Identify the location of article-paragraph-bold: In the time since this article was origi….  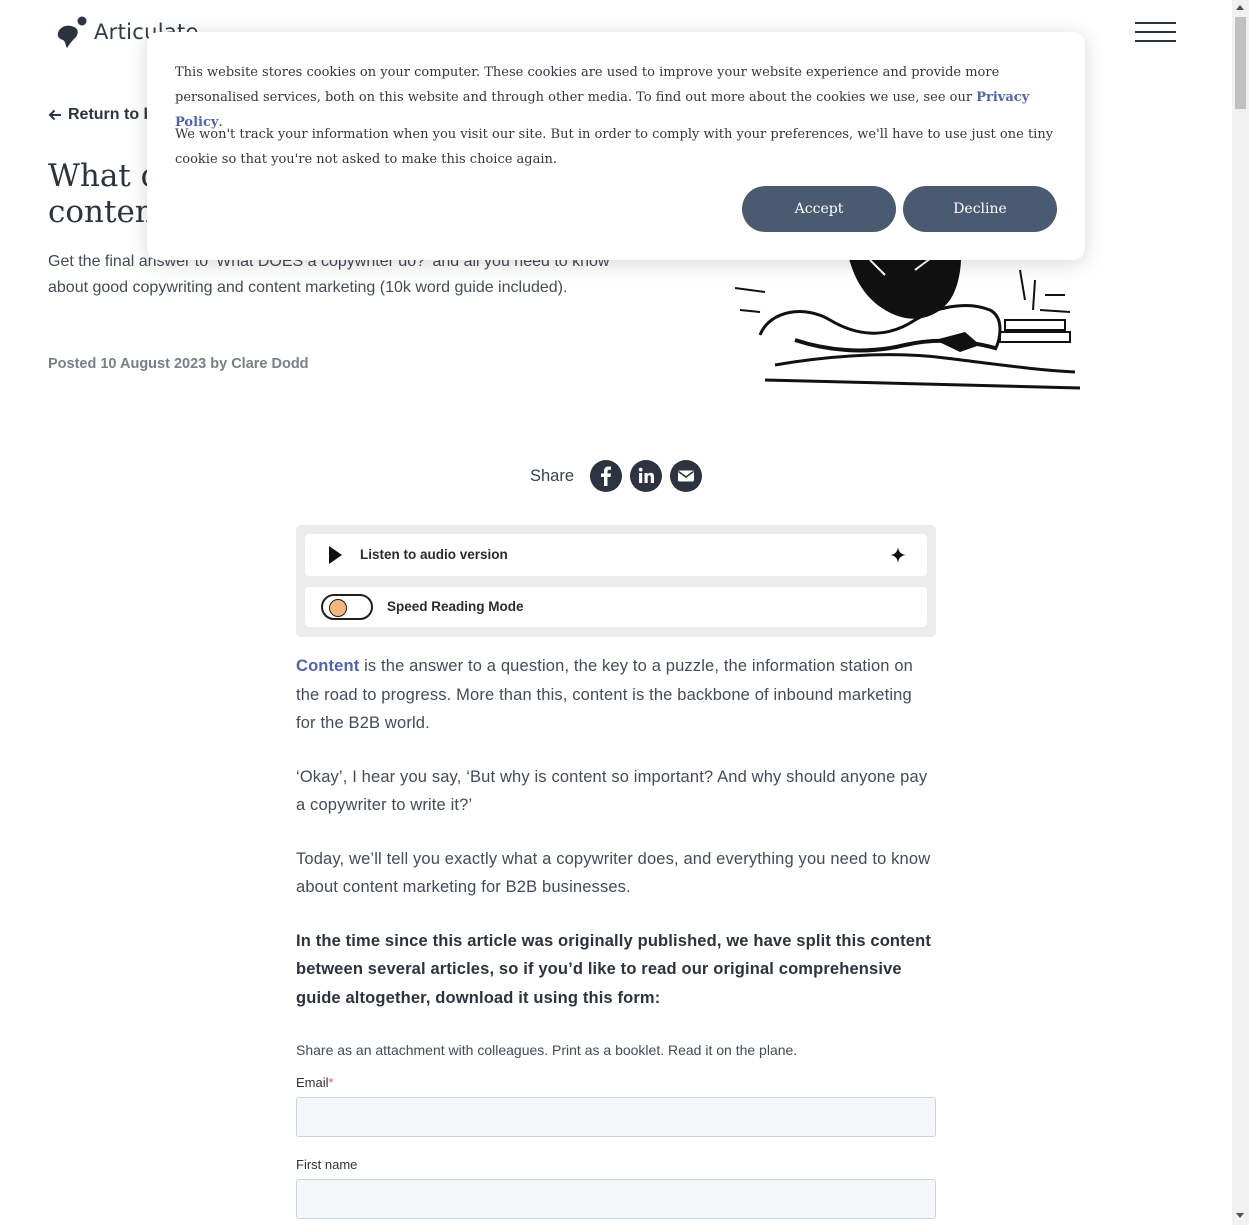
(614, 969).